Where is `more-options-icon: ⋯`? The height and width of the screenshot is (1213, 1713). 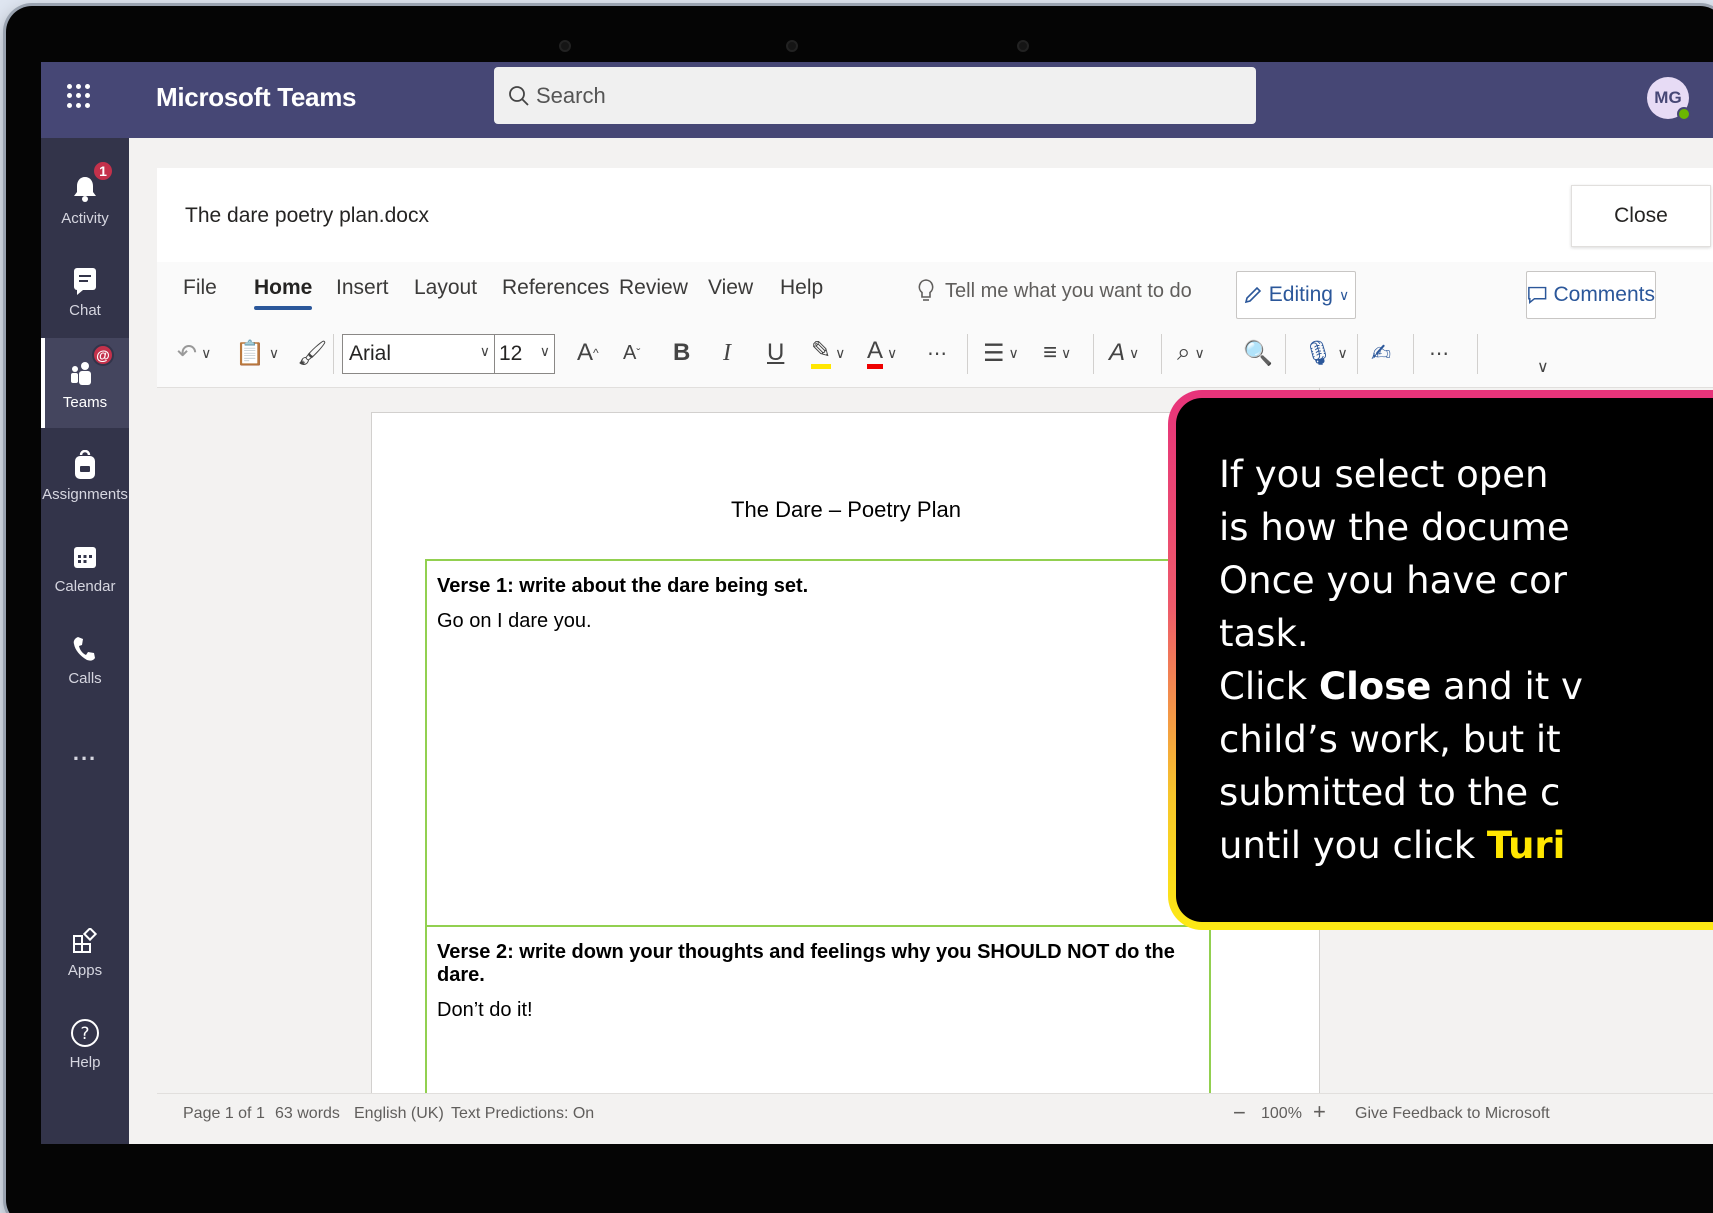
more-options-icon: ⋯ is located at coordinates (1439, 353).